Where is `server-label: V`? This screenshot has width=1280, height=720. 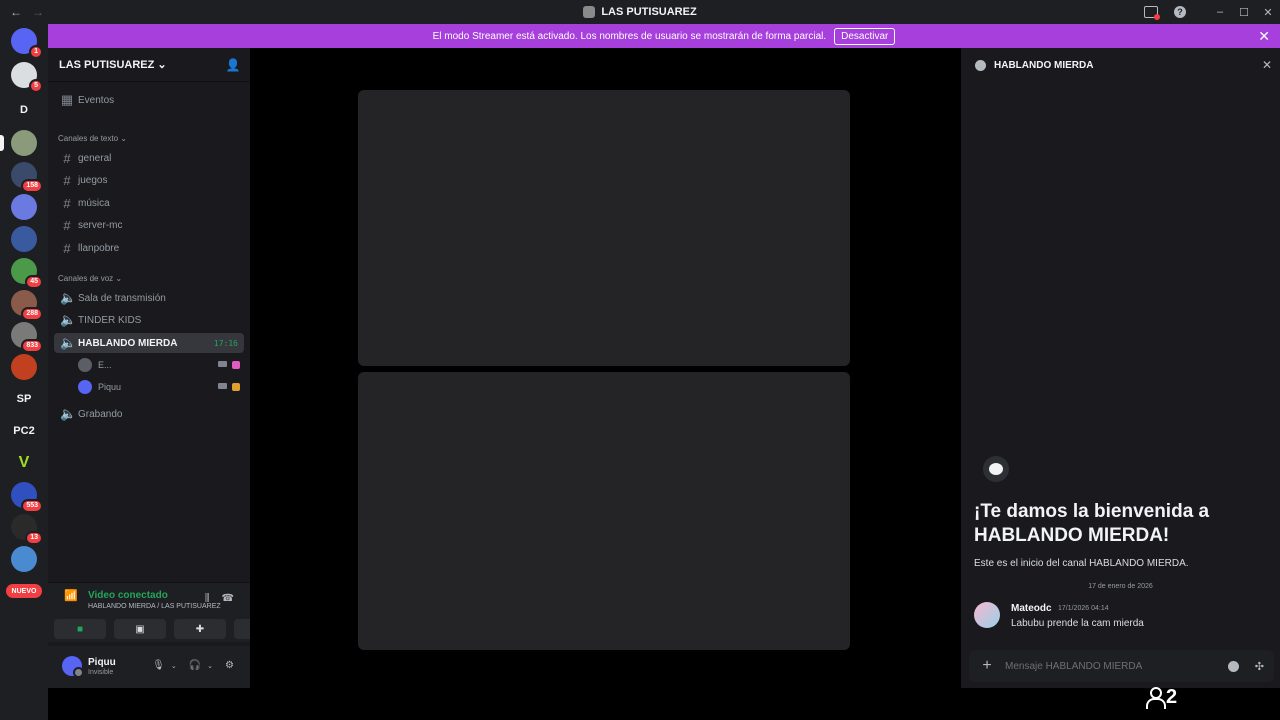 server-label: V is located at coordinates (24, 462).